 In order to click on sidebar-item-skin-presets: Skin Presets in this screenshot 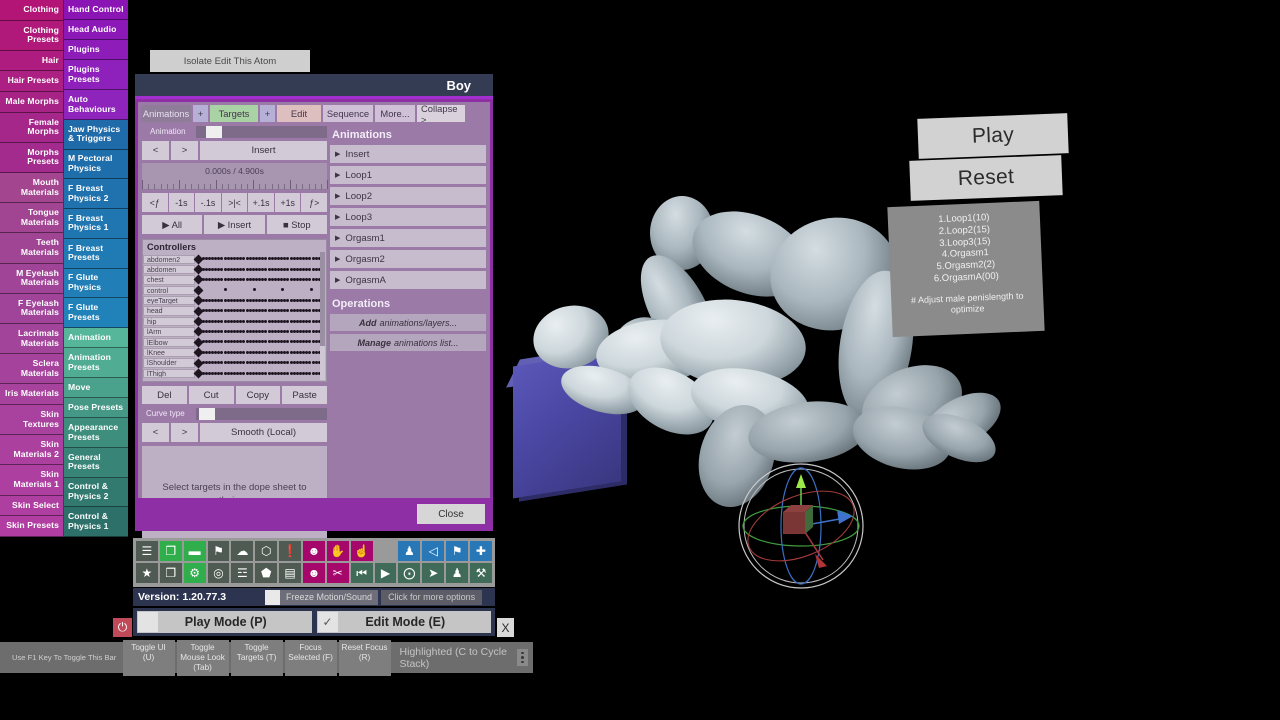, I will do `click(32, 526)`.